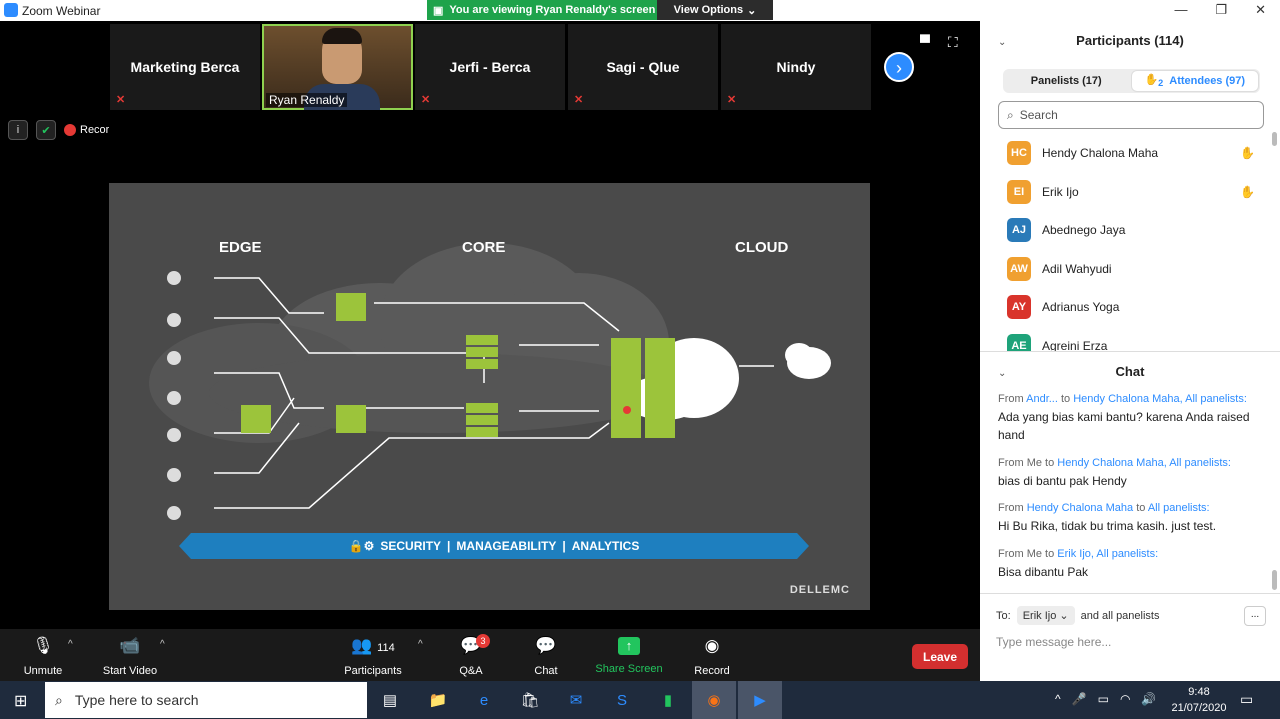 The image size is (1280, 719). I want to click on share-screen-button: ↑ Share Screen, so click(629, 655).